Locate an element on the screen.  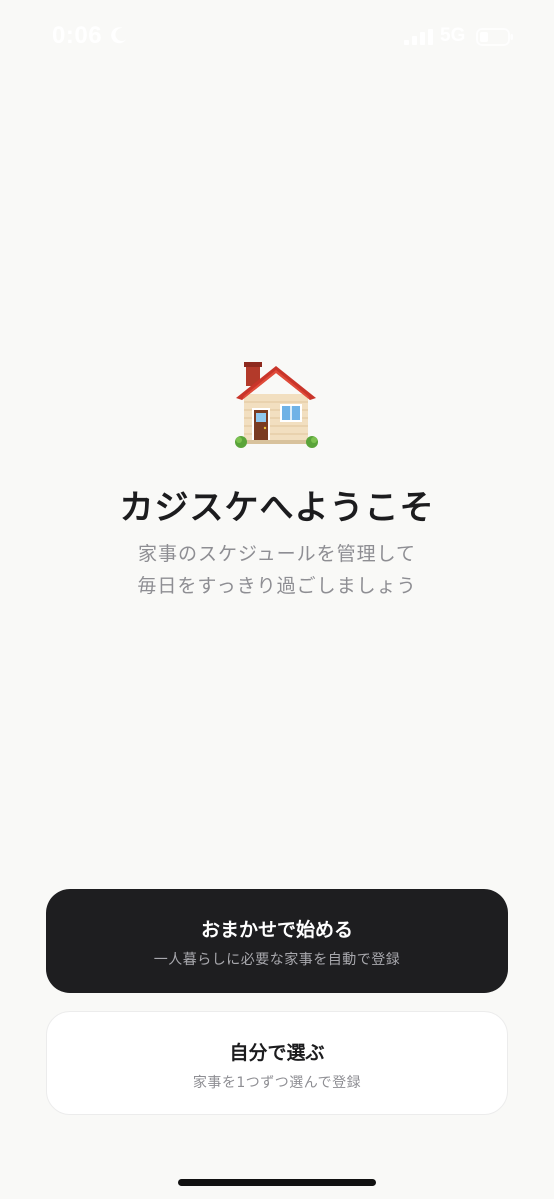
manual-select-subtitle: 家事を1つずつ選んで登録 is located at coordinates (277, 1083).